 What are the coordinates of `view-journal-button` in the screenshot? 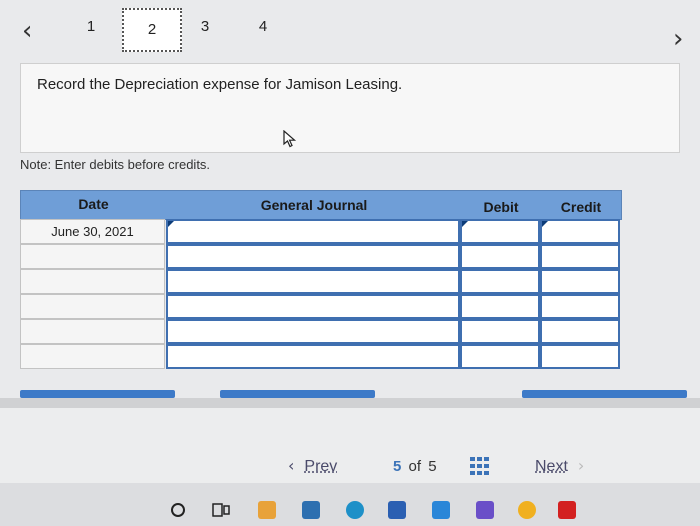 It's located at (604, 394).